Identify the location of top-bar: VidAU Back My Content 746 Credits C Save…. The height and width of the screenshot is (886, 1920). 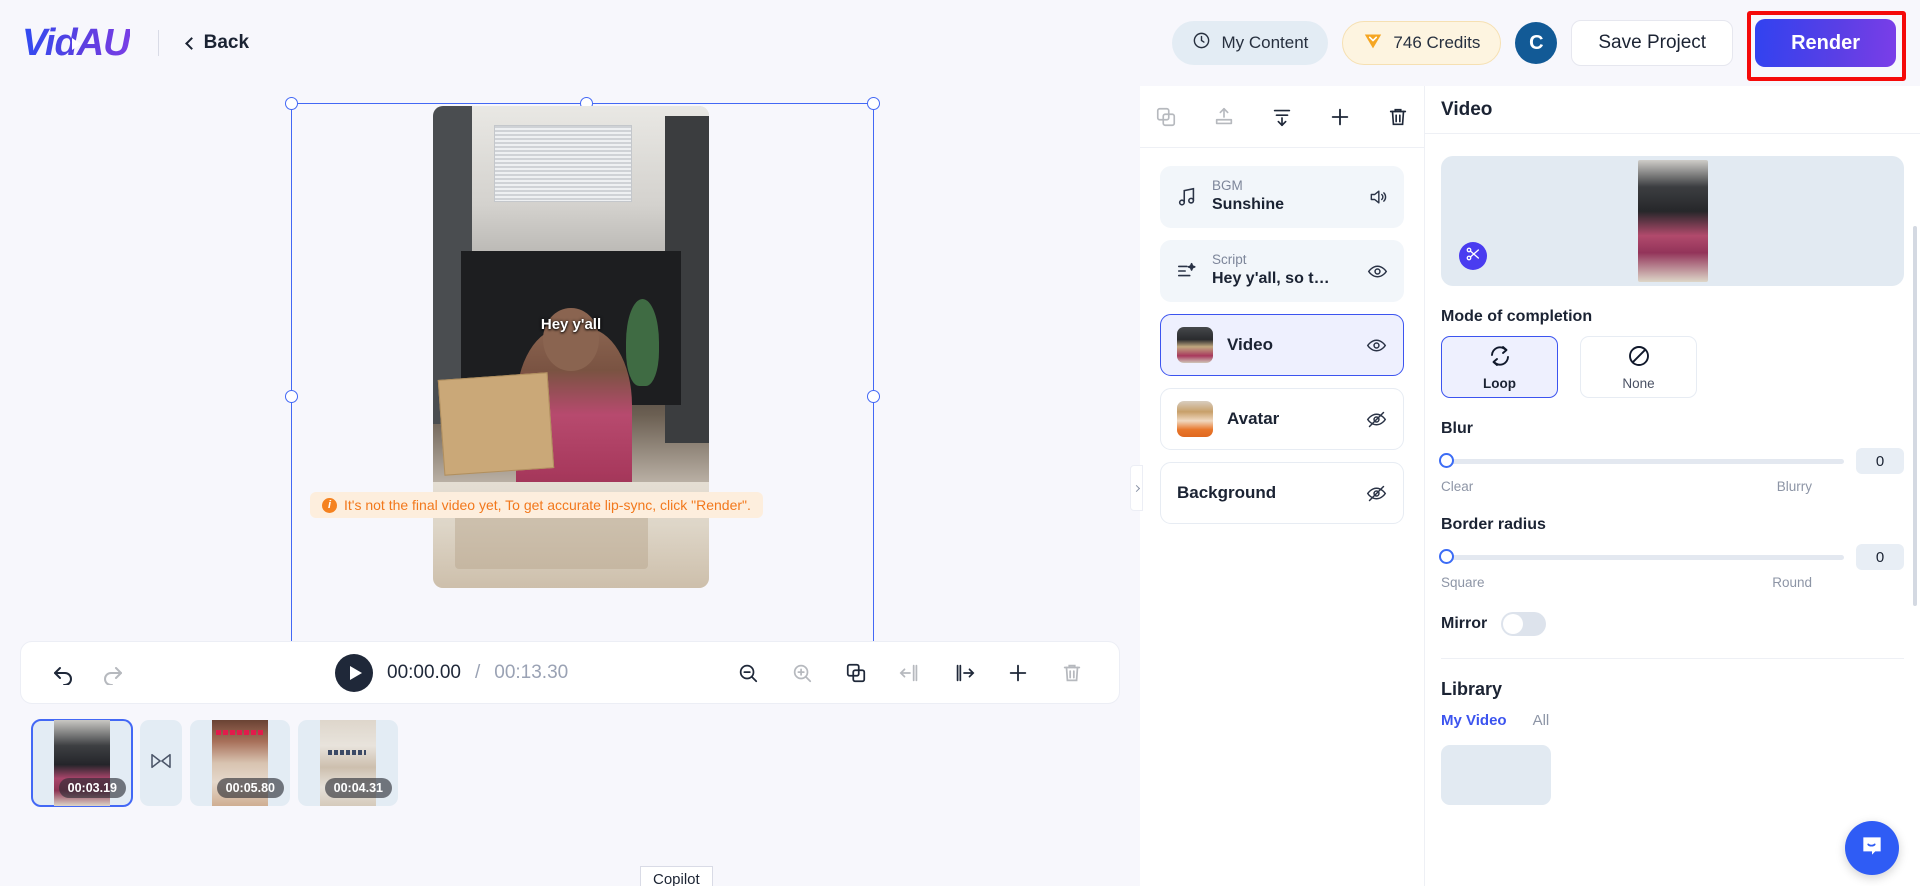
(960, 43).